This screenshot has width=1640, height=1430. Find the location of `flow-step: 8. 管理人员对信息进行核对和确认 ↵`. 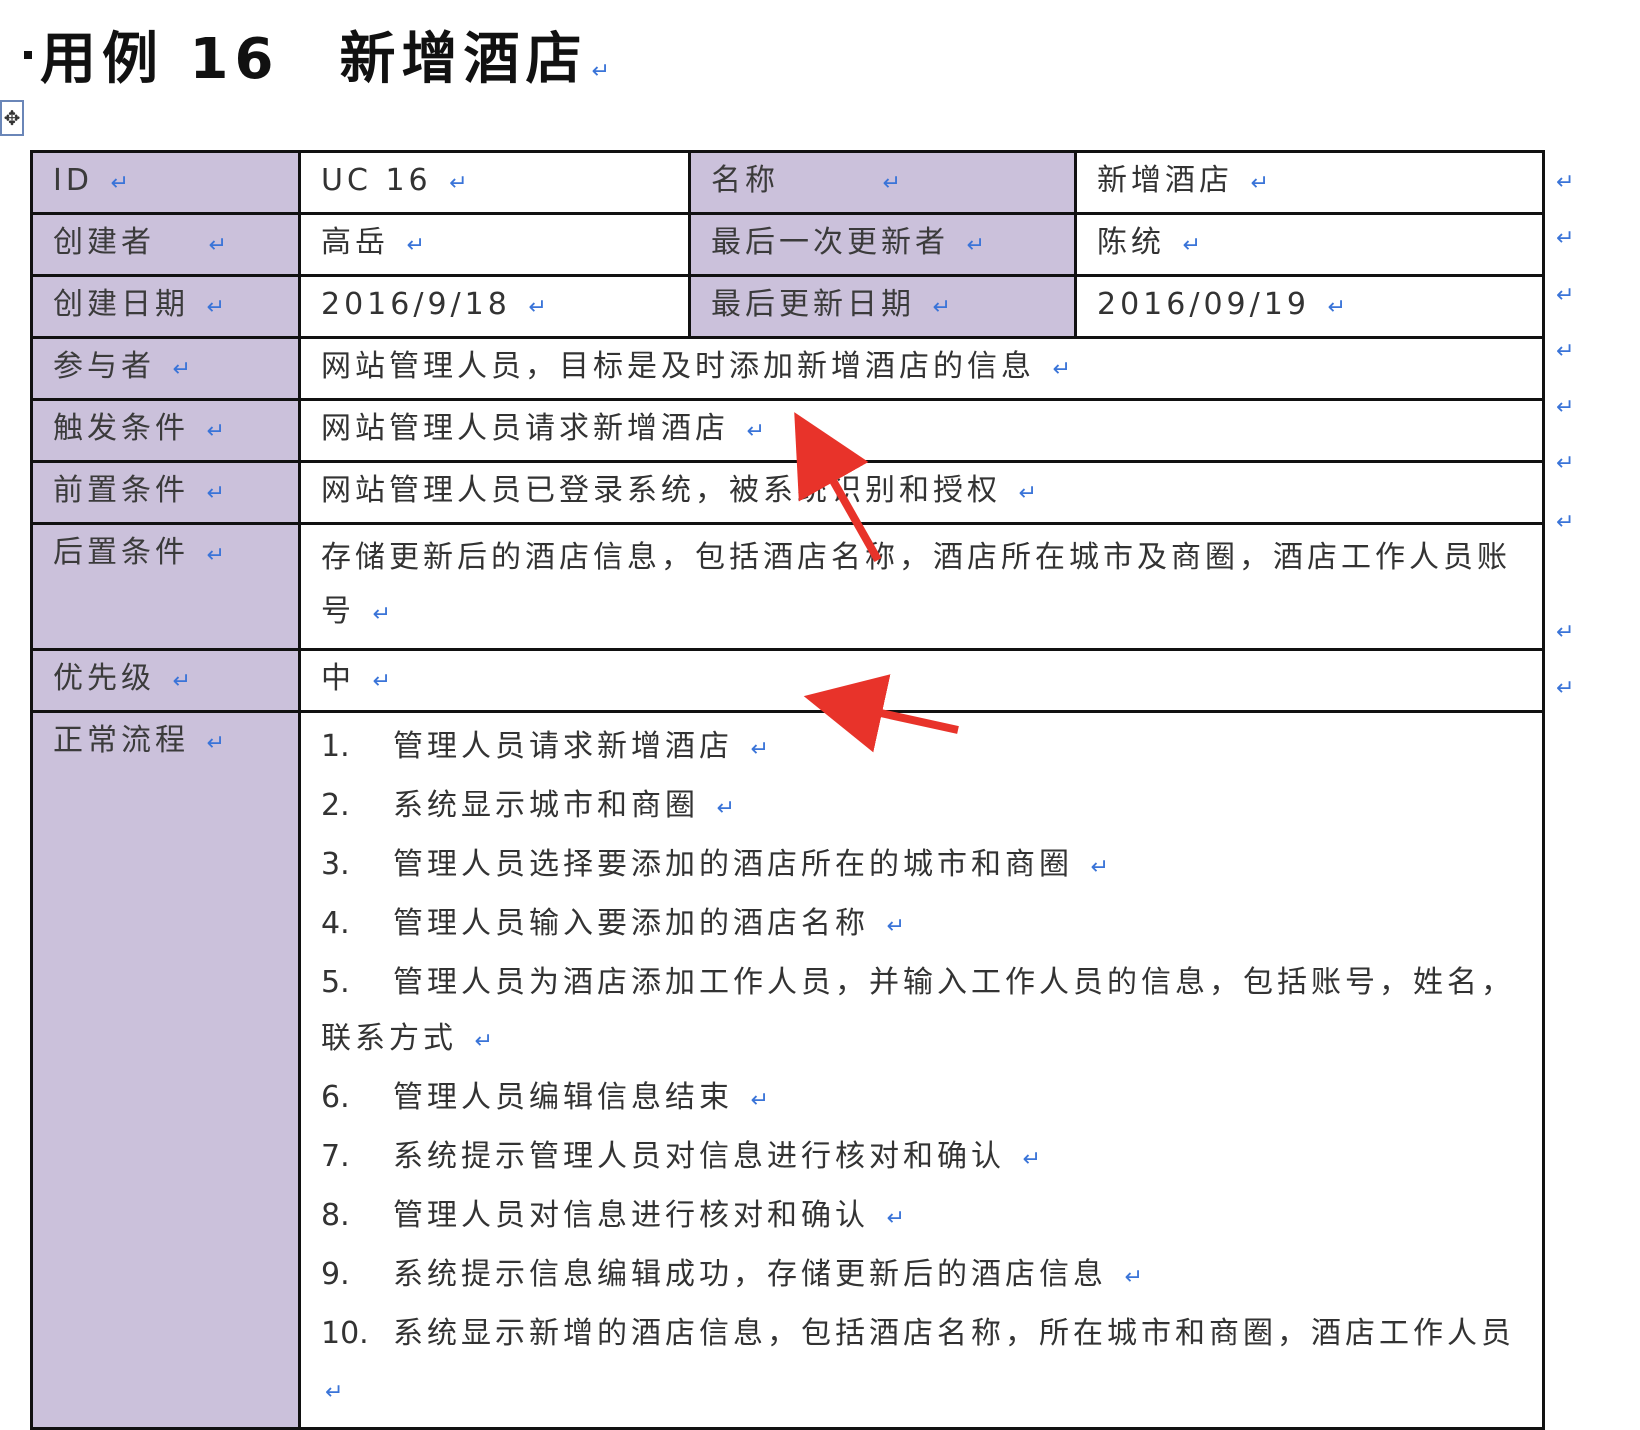

flow-step: 8. 管理人员对信息进行核对和确认 ↵ is located at coordinates (921, 1217).